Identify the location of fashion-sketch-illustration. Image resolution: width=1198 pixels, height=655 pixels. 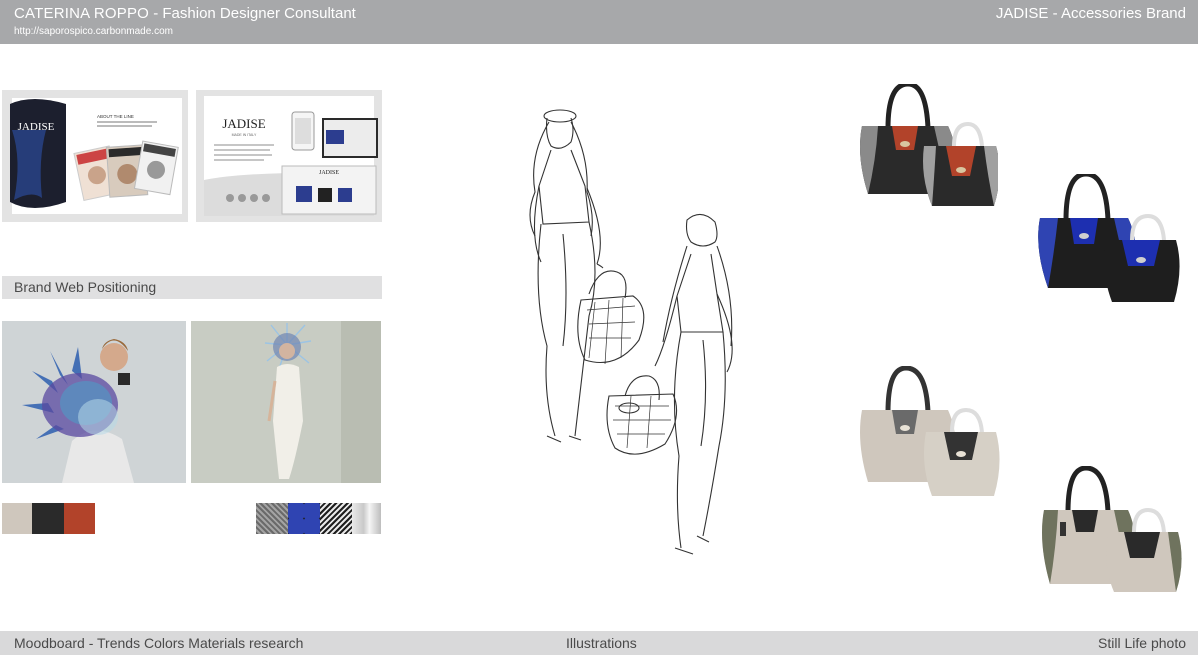
(630, 331).